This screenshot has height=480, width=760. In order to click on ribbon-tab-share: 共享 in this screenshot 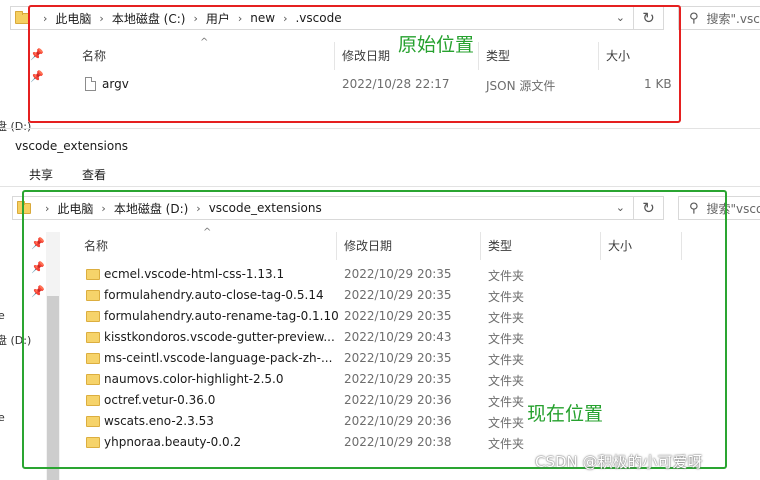, I will do `click(41, 174)`.